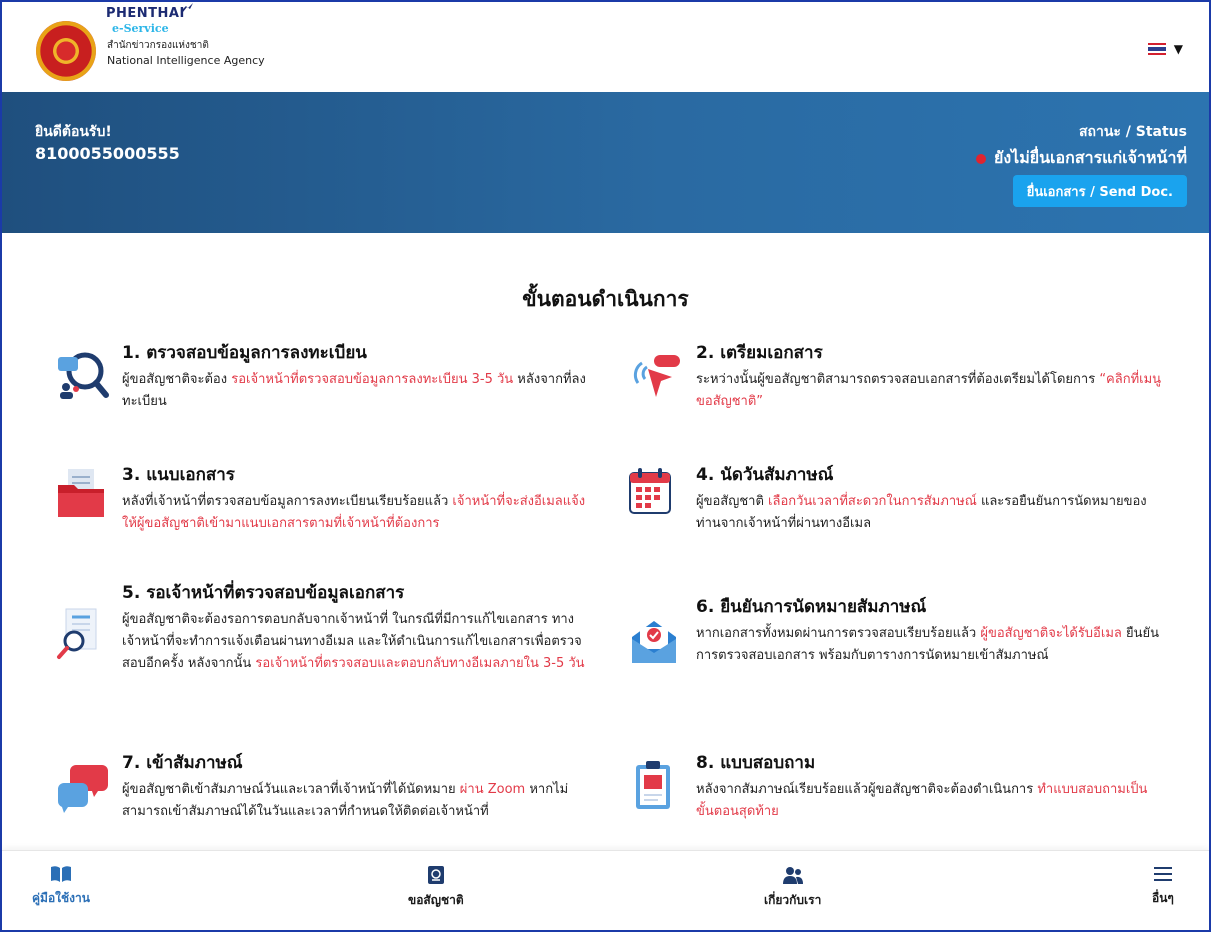  Describe the element at coordinates (811, 607) in the screenshot. I see `step-title: 6. ยืนยันการนัดหมายสัมภาษณ์` at that location.